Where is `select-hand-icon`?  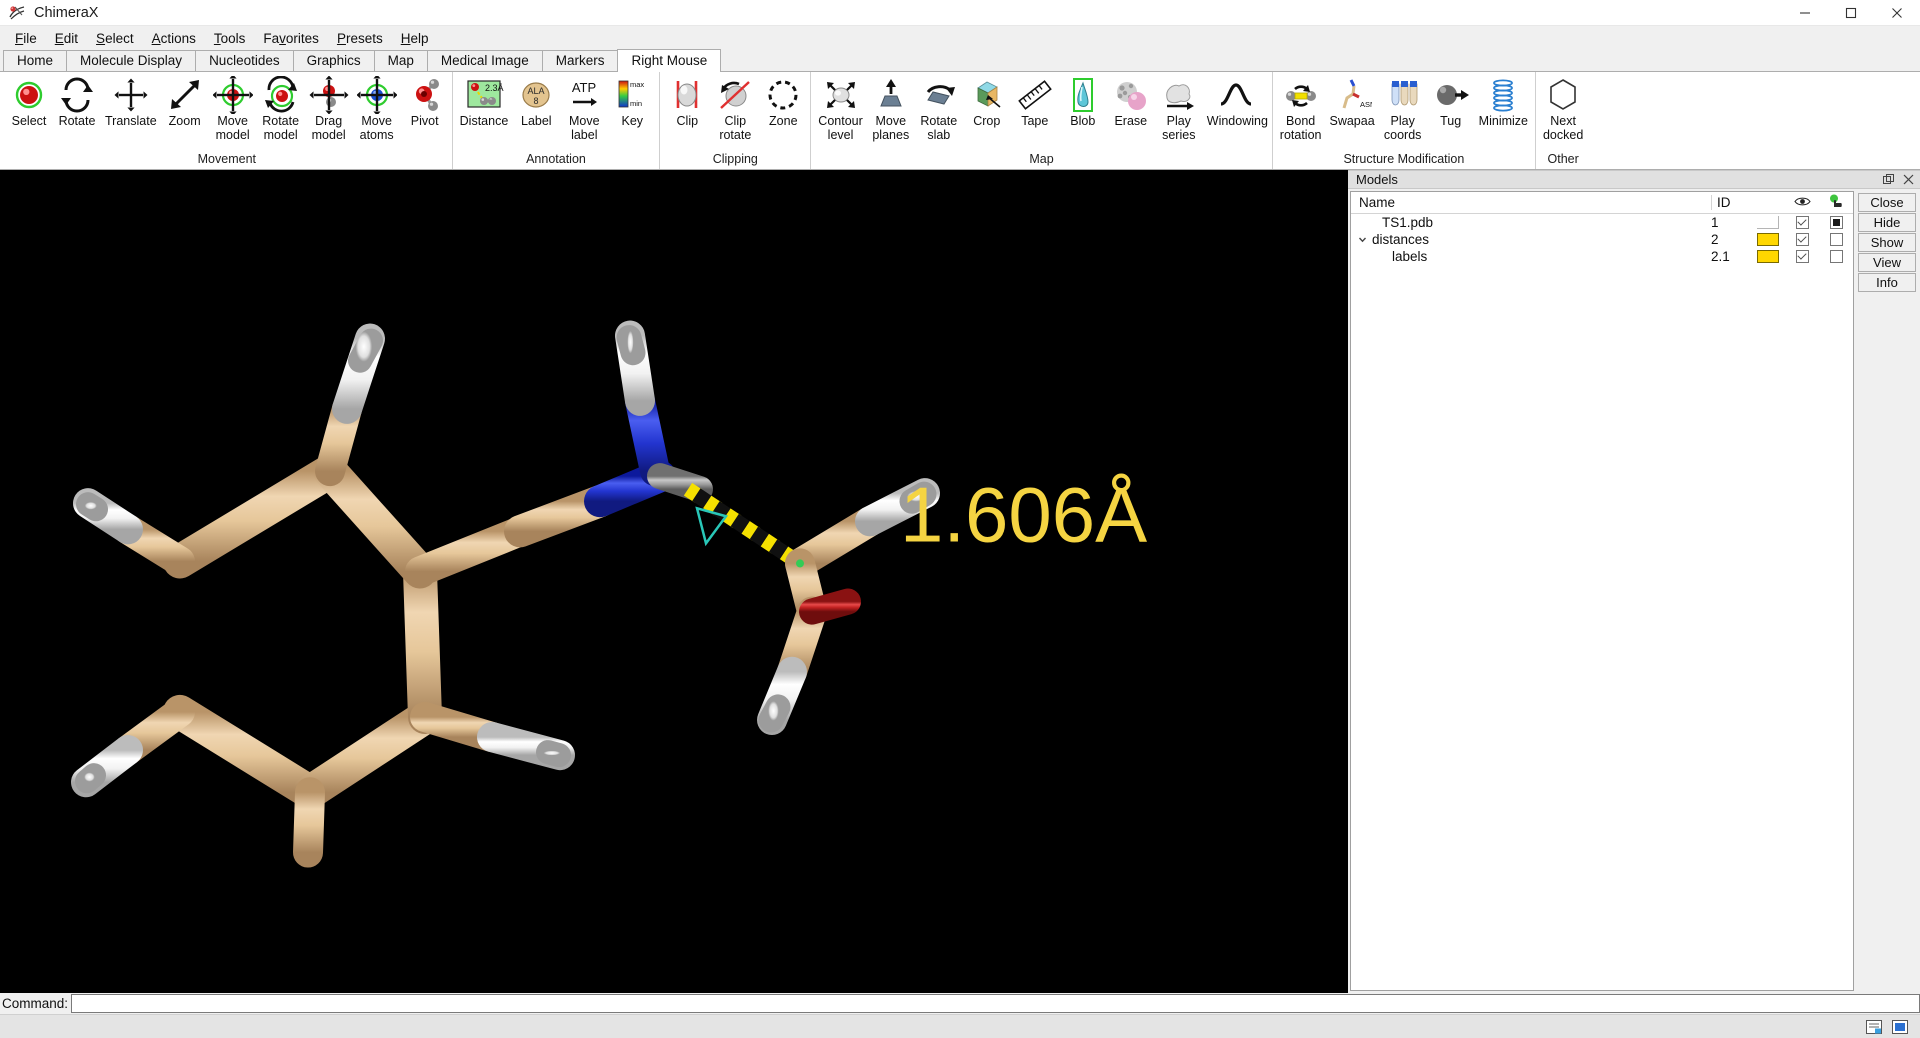 select-hand-icon is located at coordinates (1836, 202).